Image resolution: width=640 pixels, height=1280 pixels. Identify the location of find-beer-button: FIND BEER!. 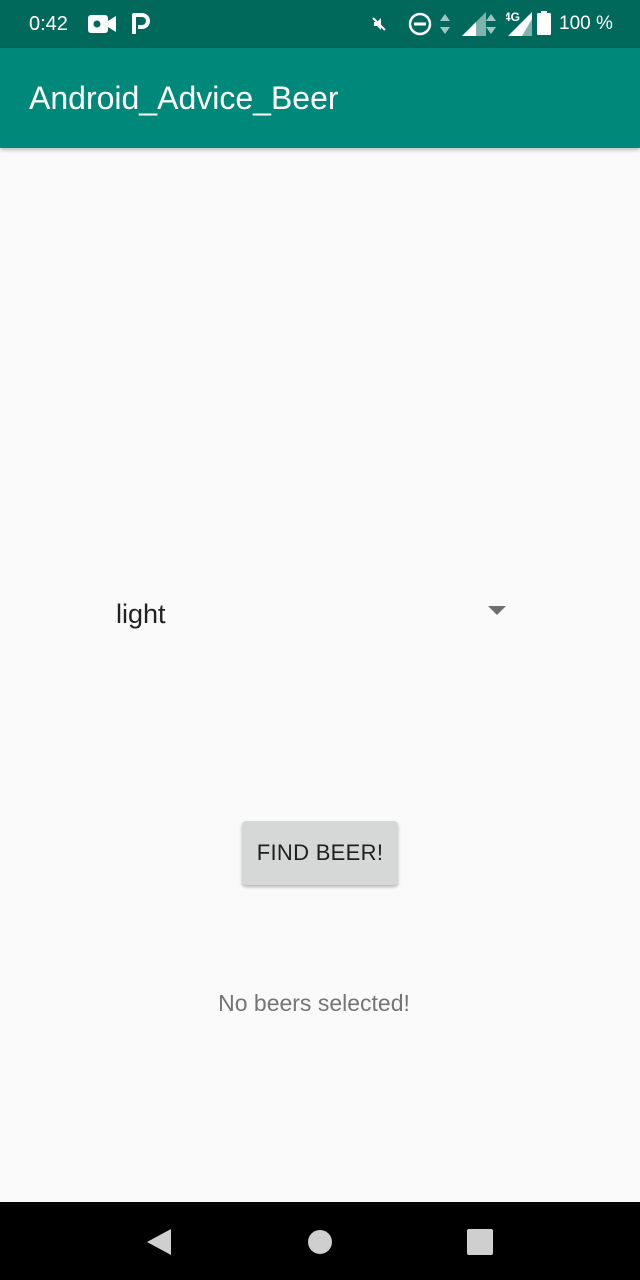
(320, 853).